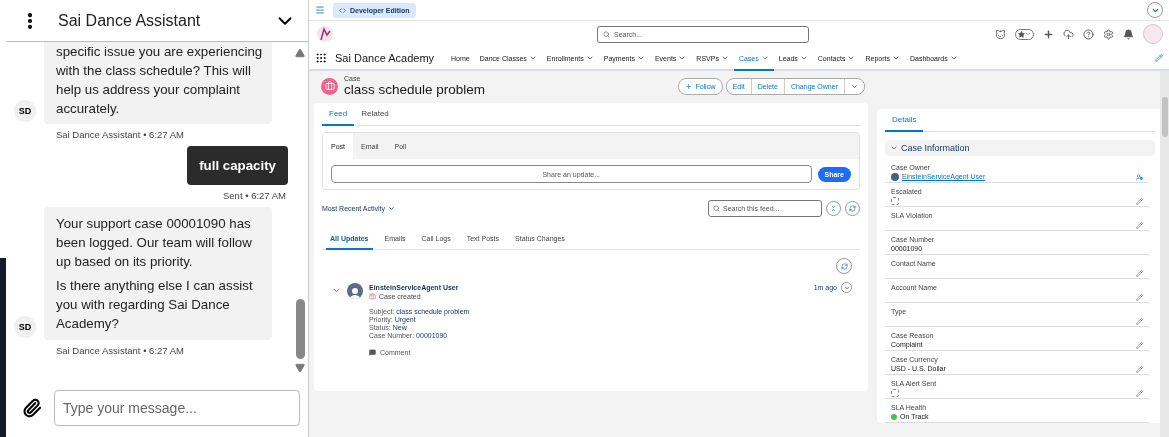  I want to click on tab: Related, so click(375, 114).